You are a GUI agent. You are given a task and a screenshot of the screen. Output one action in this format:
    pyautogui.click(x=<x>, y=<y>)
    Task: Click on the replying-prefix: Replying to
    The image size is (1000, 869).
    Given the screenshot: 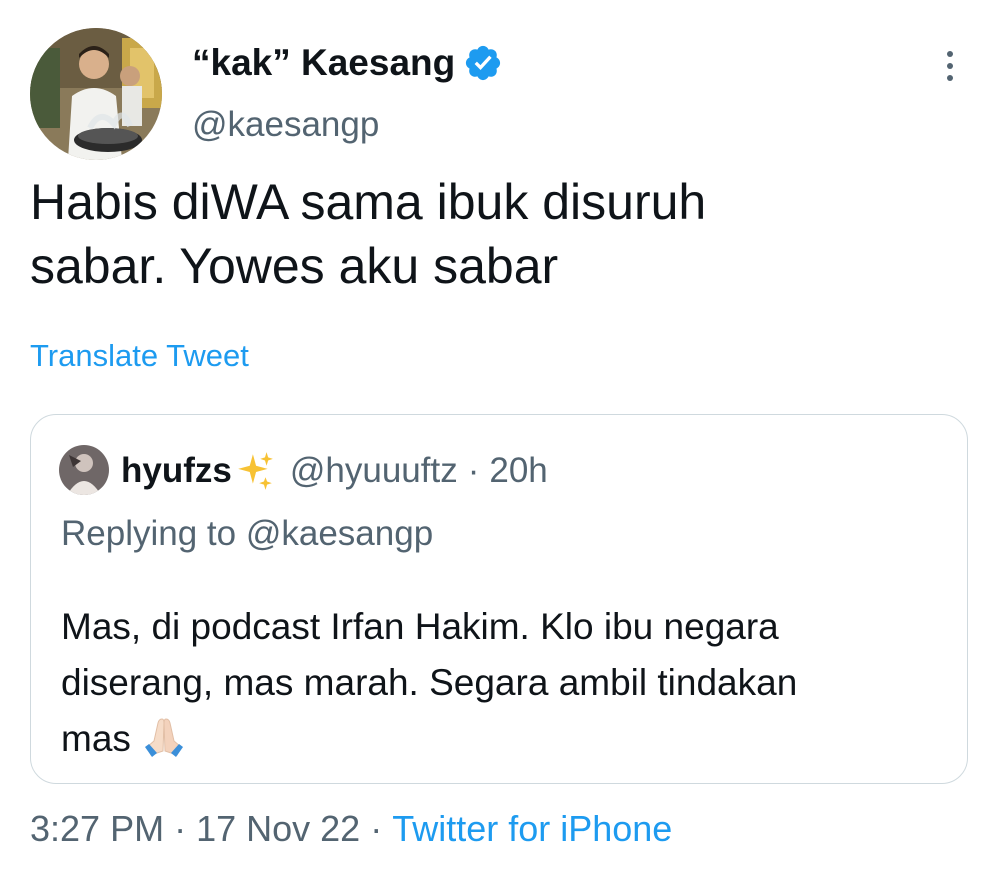 What is the action you would take?
    pyautogui.click(x=149, y=533)
    